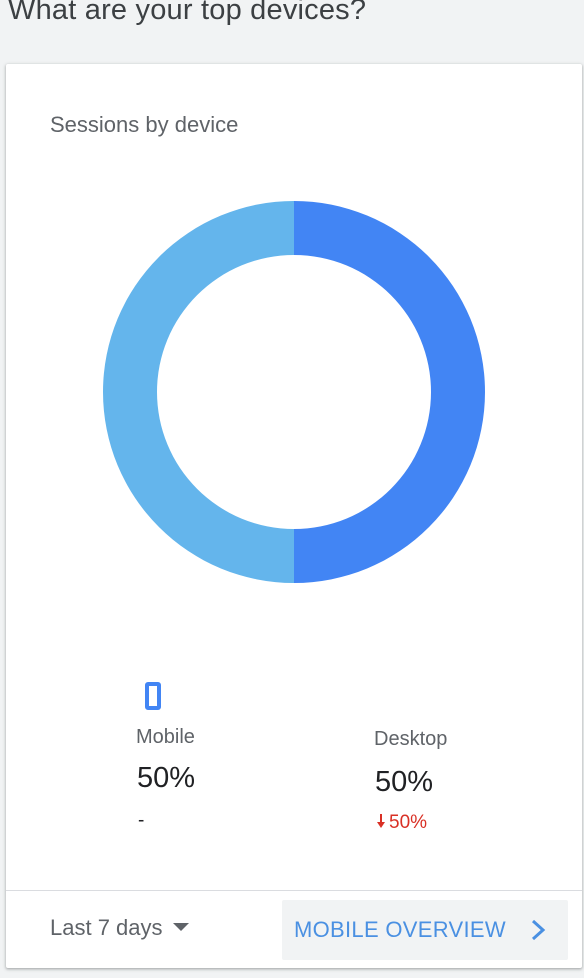  I want to click on date-range-dropdown: Last 7 days, so click(119, 928).